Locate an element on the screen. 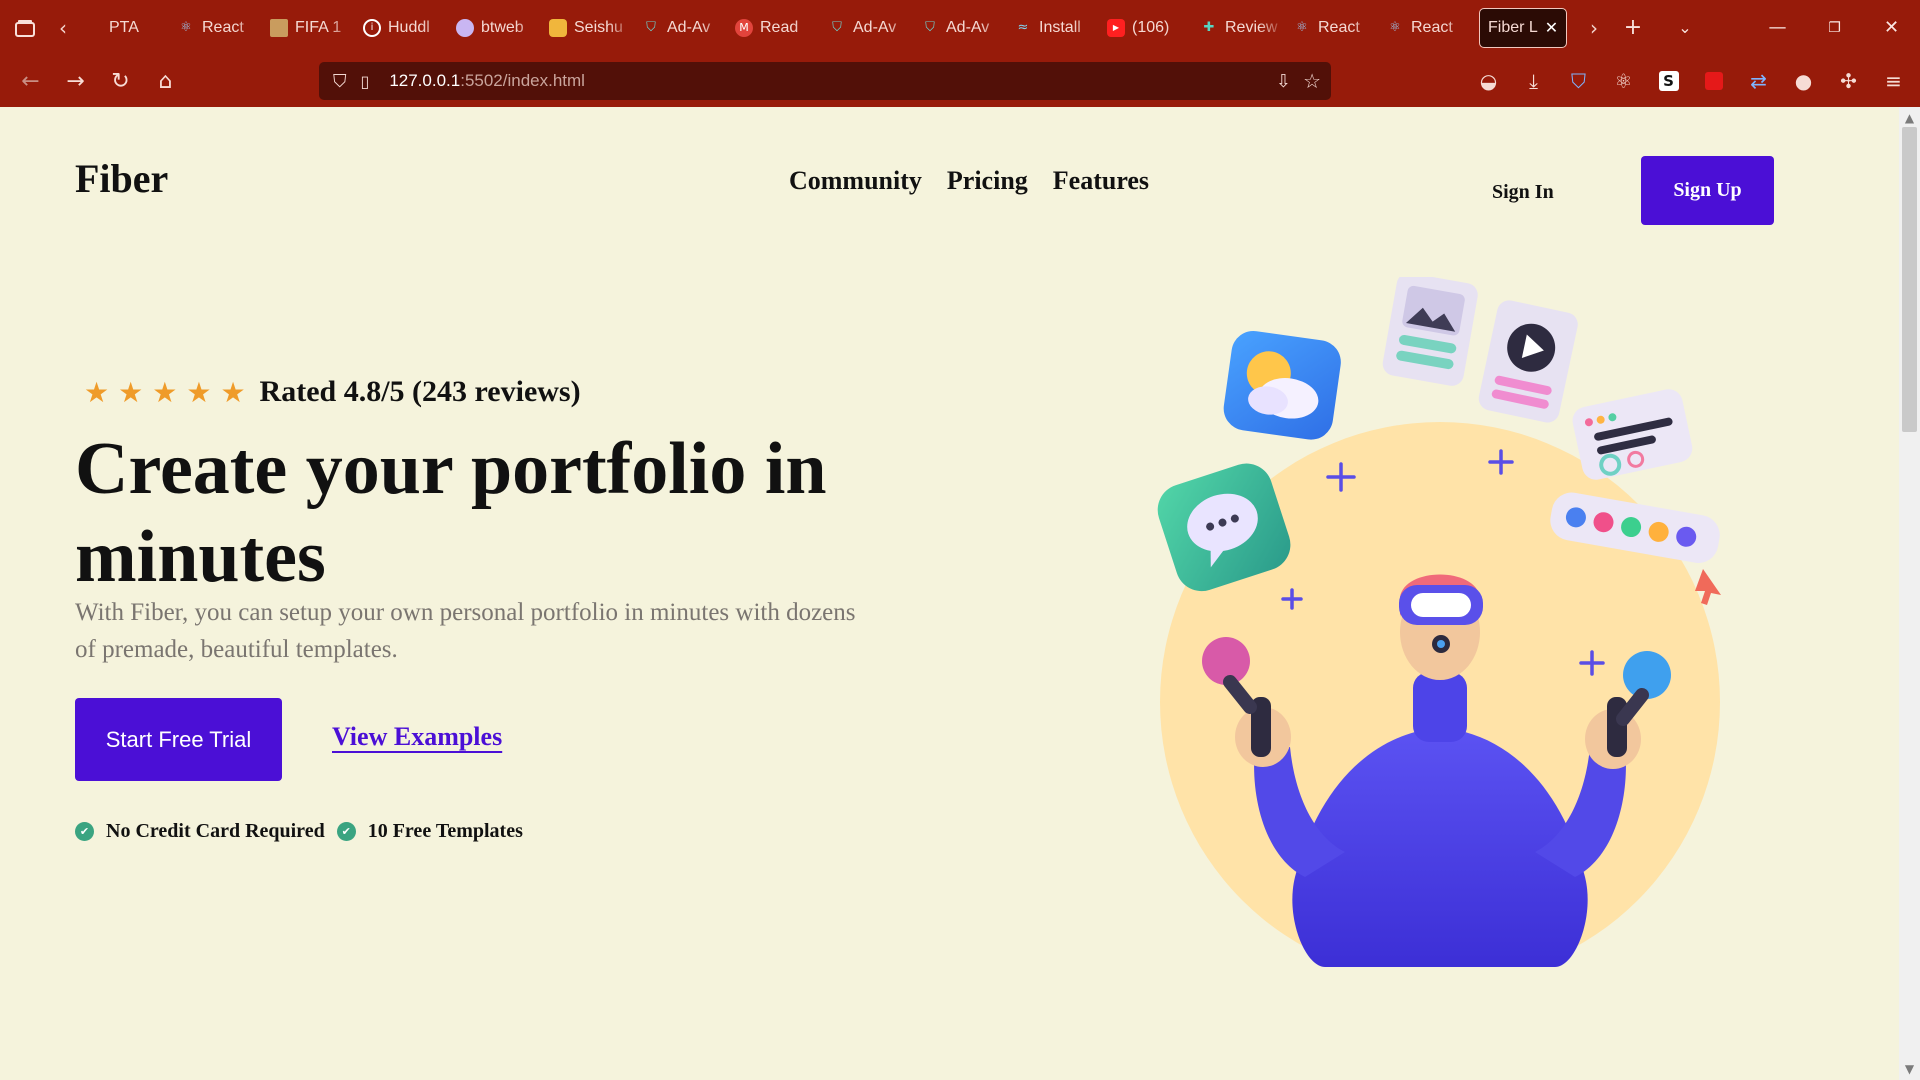 The width and height of the screenshot is (1920, 1080). view-examples-link: View Examples is located at coordinates (417, 737).